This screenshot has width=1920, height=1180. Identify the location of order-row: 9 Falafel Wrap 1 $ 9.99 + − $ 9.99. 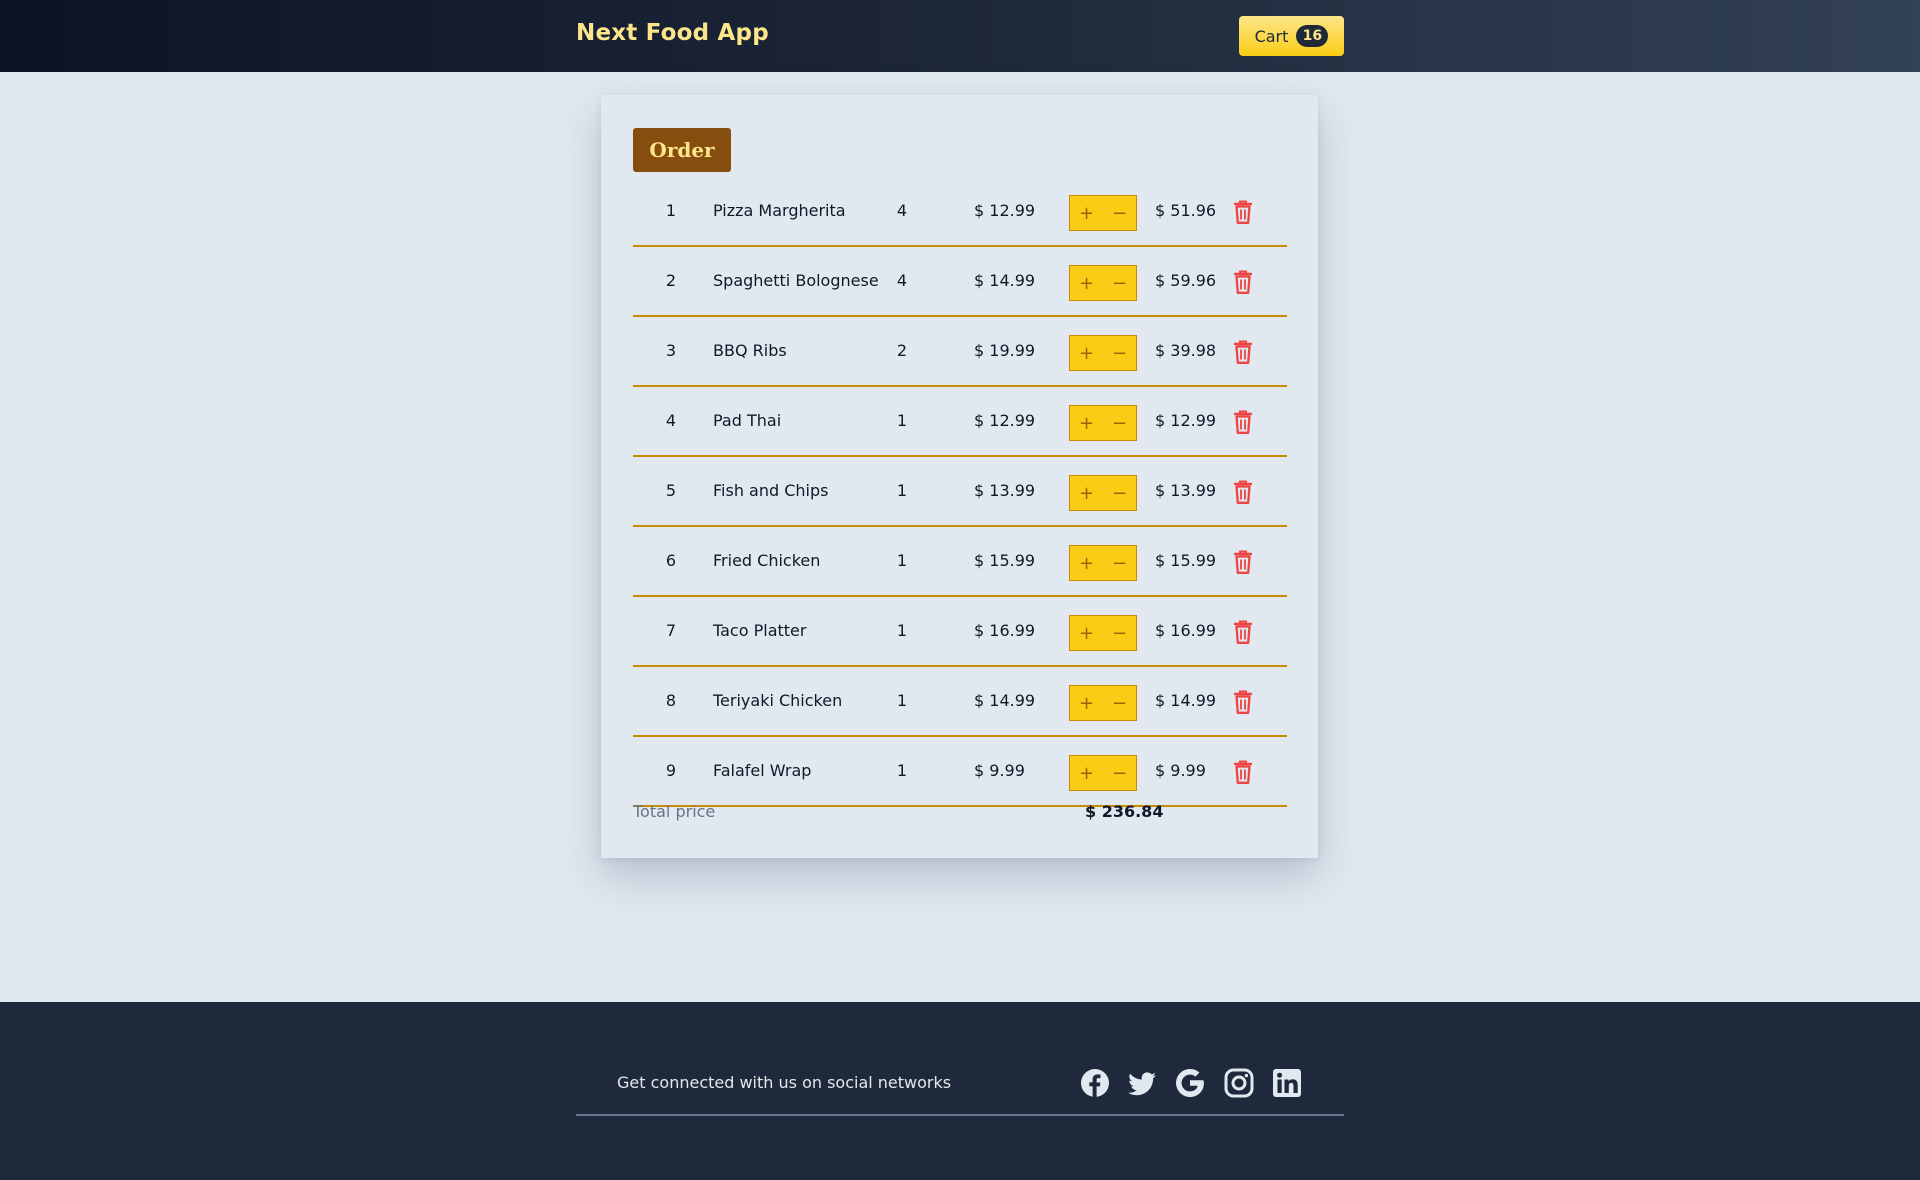
(960, 772).